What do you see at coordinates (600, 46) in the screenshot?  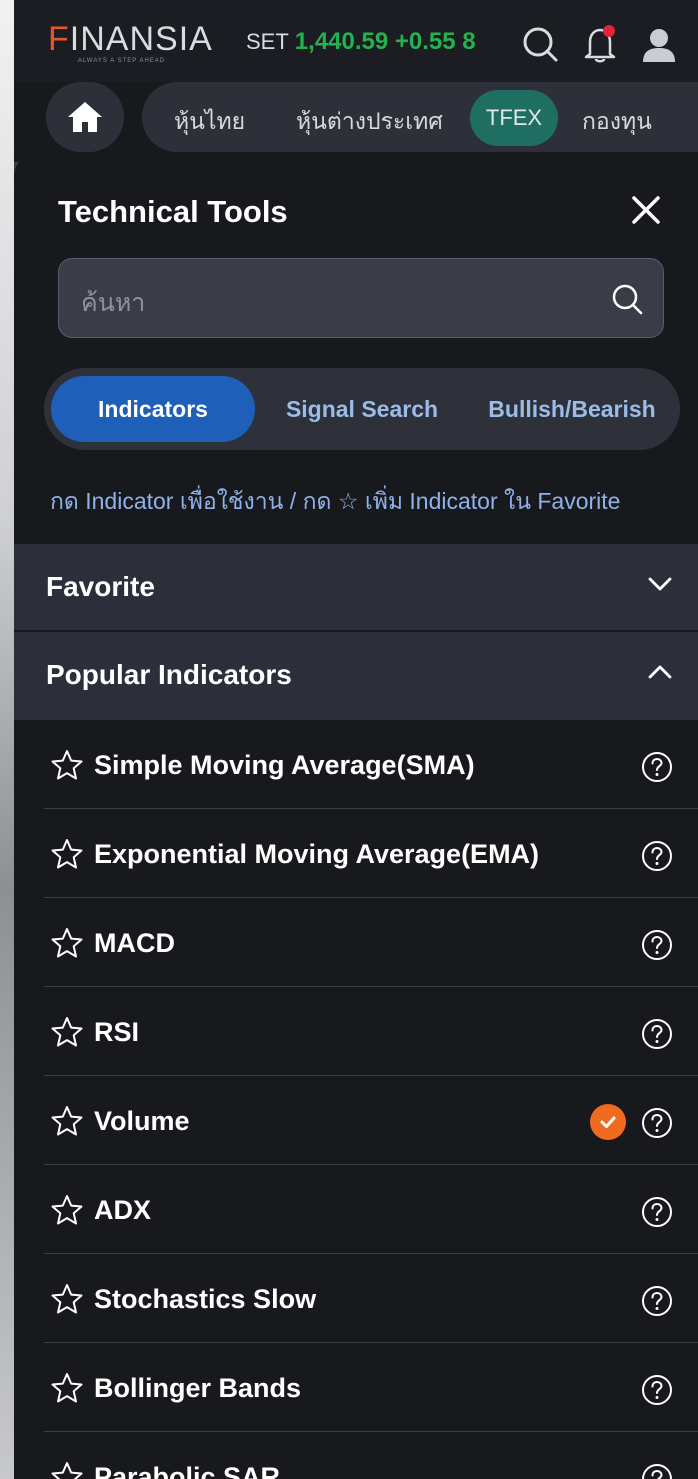 I see `notification-bell-icon` at bounding box center [600, 46].